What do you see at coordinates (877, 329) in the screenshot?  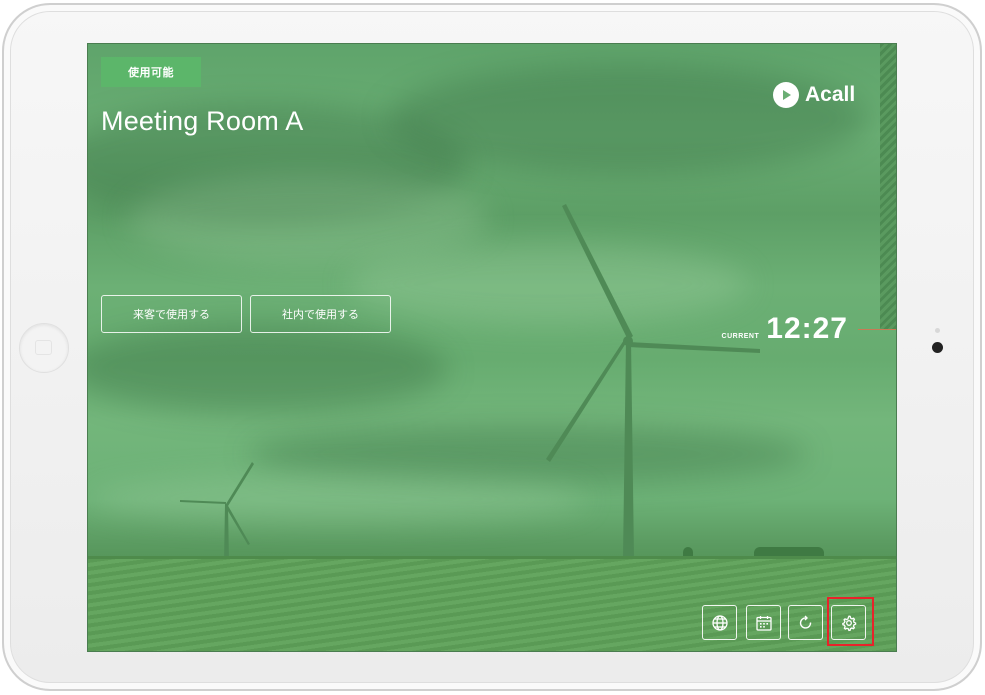 I see `clock-indicator-line` at bounding box center [877, 329].